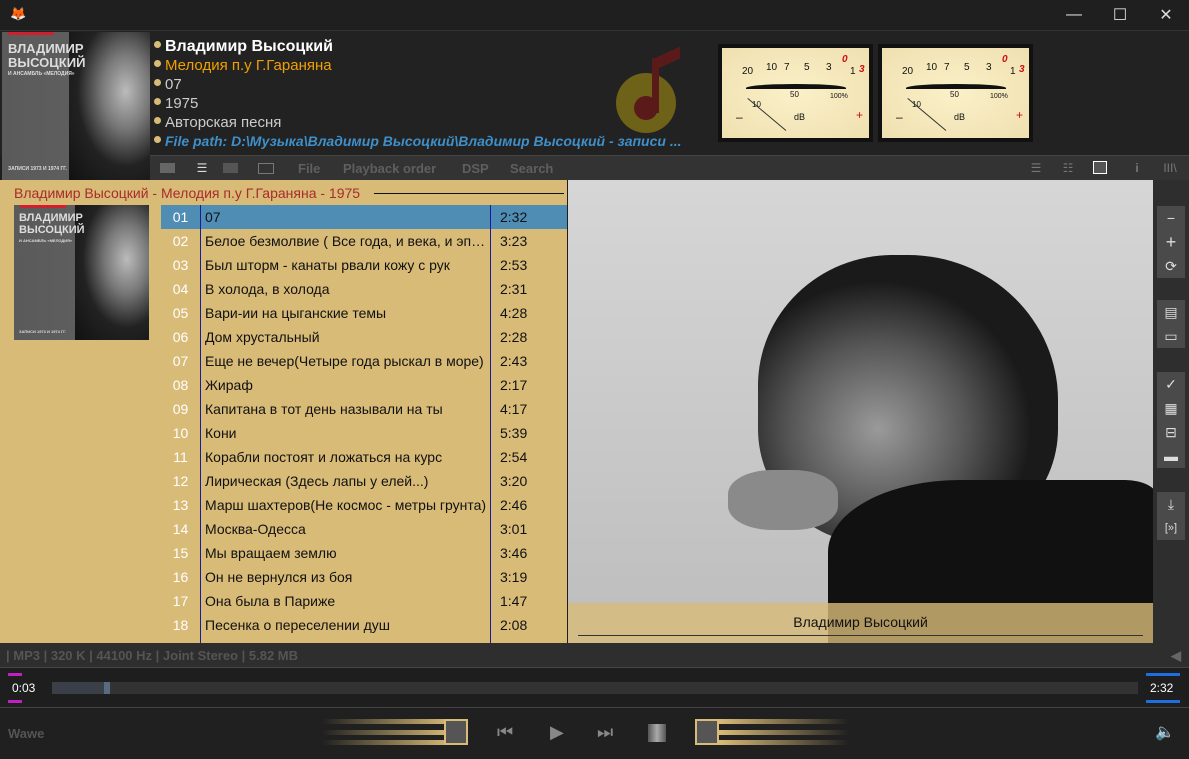  What do you see at coordinates (514, 289) in the screenshot?
I see `track-duration: 2:31` at bounding box center [514, 289].